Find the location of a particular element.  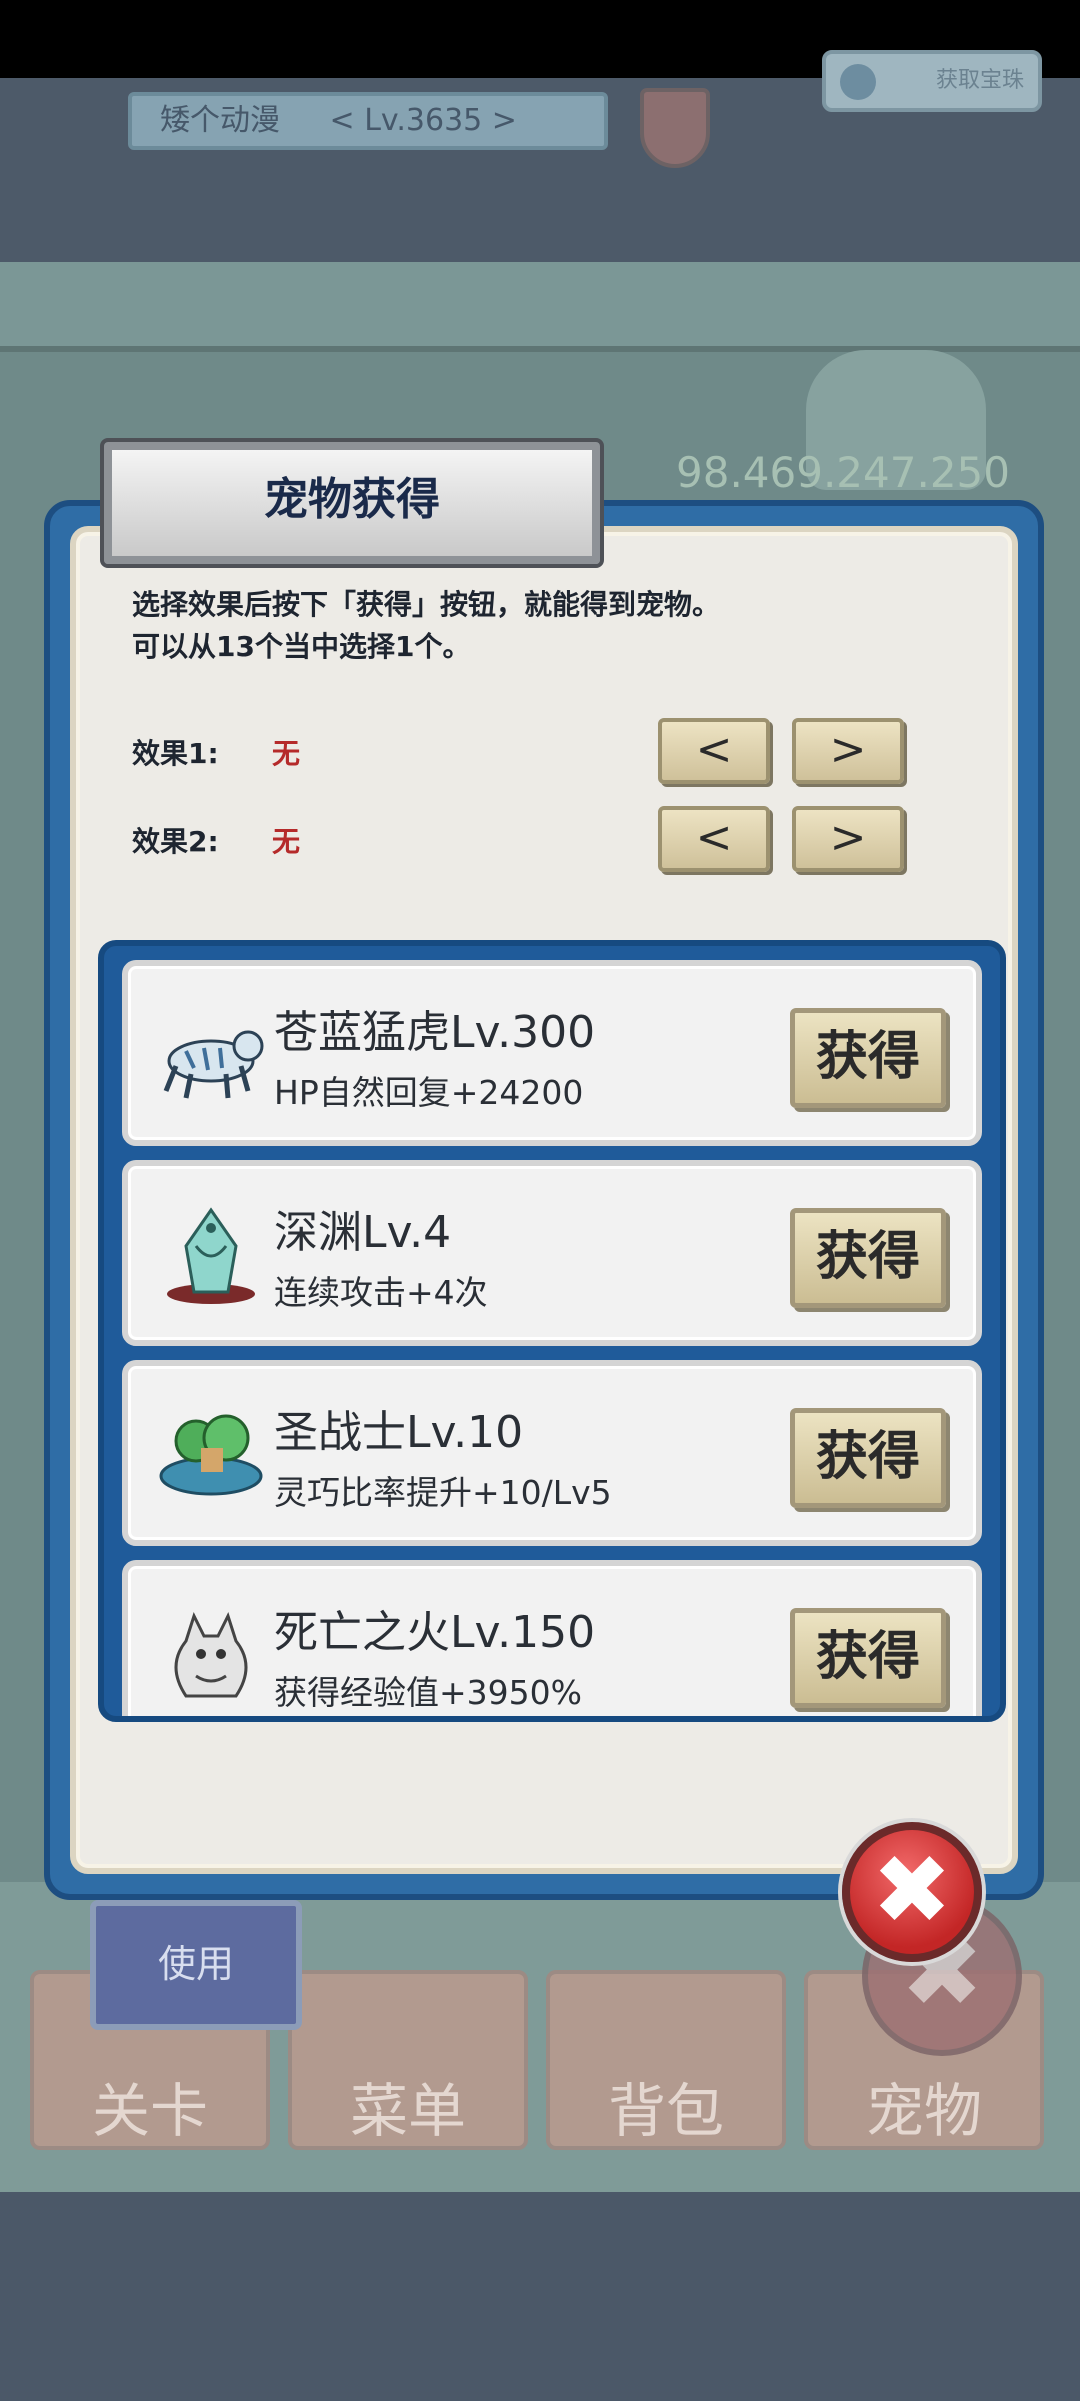

pet-card: 苍蓝猛虎Lv.300 HP自然回复+24200 获得 is located at coordinates (552, 1053).